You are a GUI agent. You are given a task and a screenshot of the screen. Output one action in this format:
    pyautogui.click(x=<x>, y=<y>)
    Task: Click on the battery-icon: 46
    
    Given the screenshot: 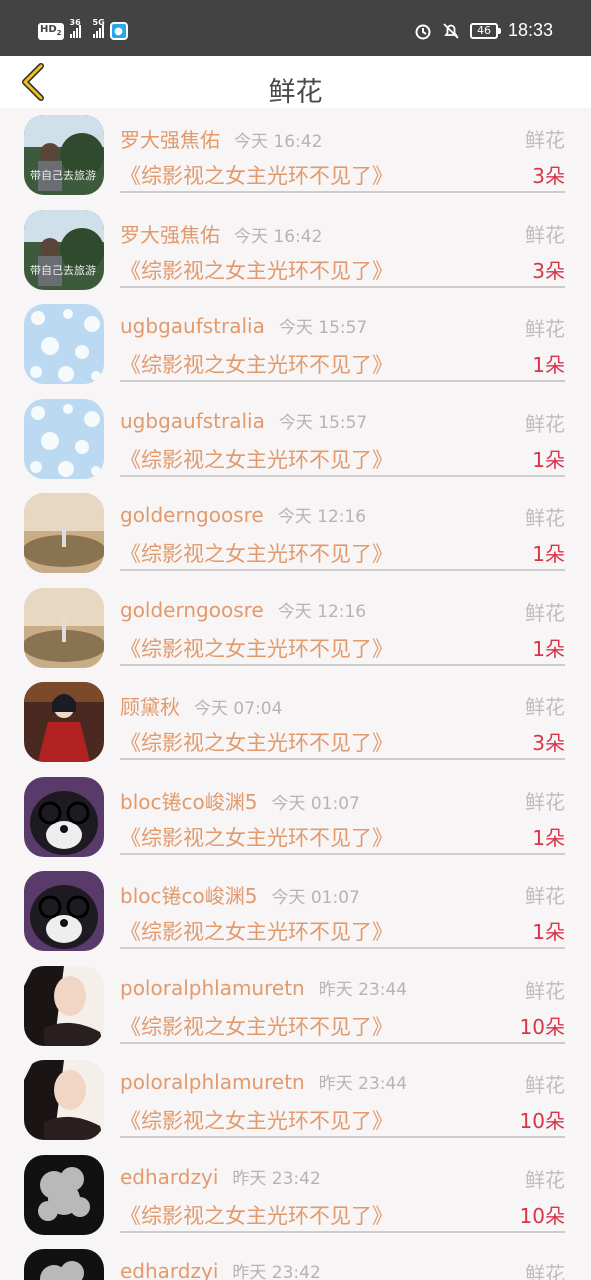 What is the action you would take?
    pyautogui.click(x=485, y=30)
    